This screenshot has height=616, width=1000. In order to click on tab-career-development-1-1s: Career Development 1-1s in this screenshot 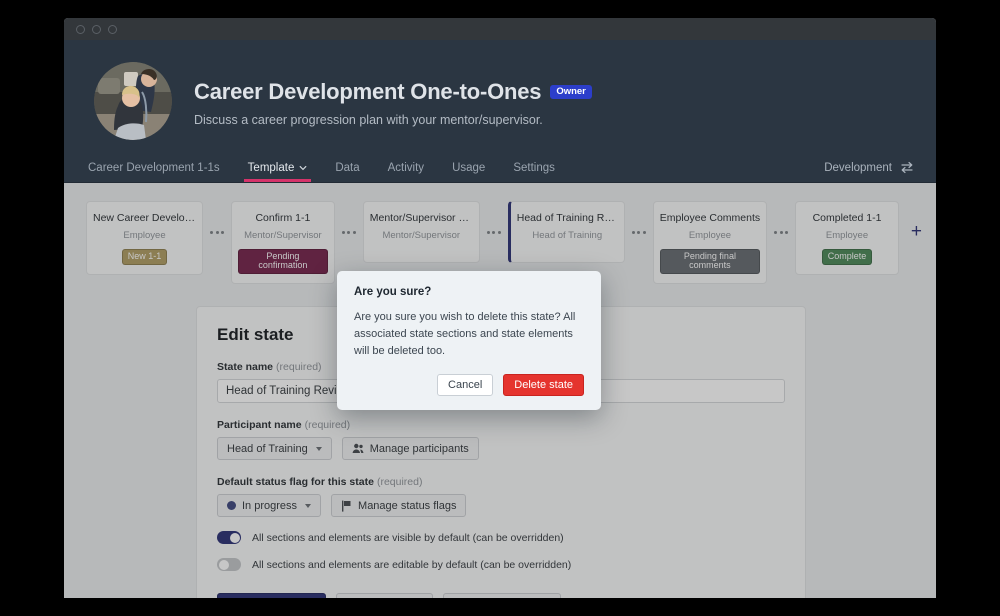, I will do `click(154, 172)`.